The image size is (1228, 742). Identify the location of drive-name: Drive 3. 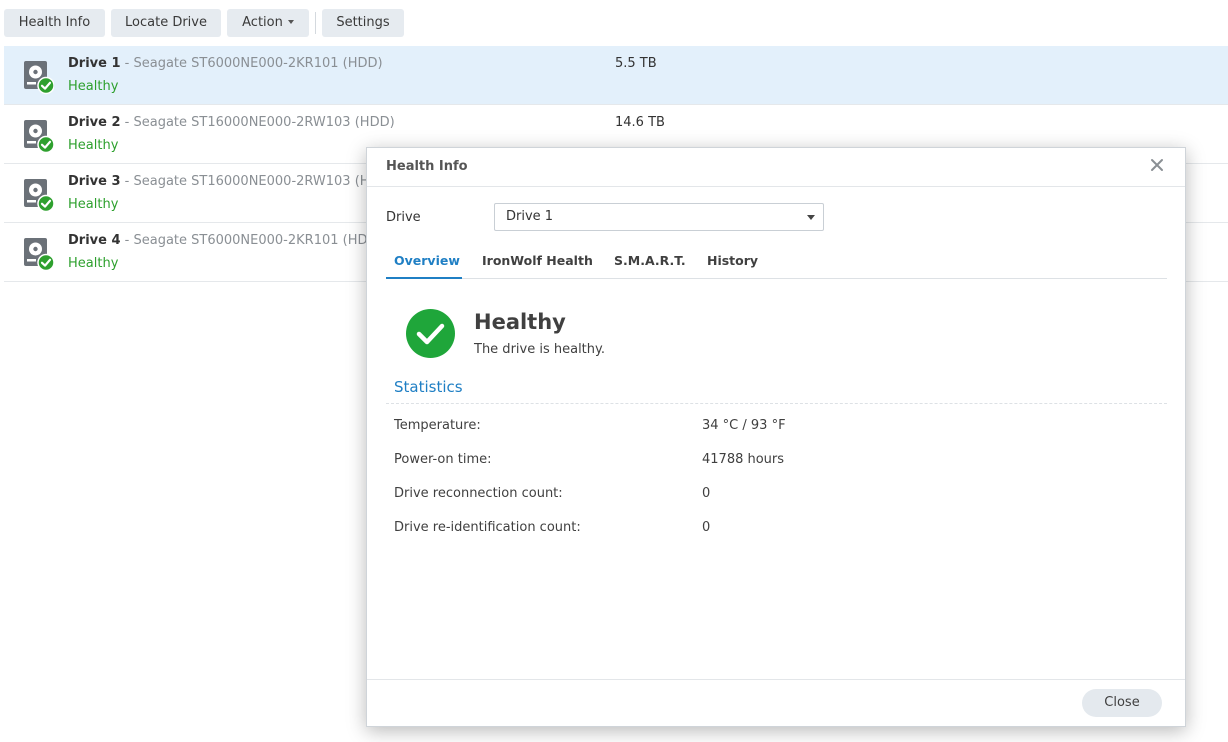
(94, 181).